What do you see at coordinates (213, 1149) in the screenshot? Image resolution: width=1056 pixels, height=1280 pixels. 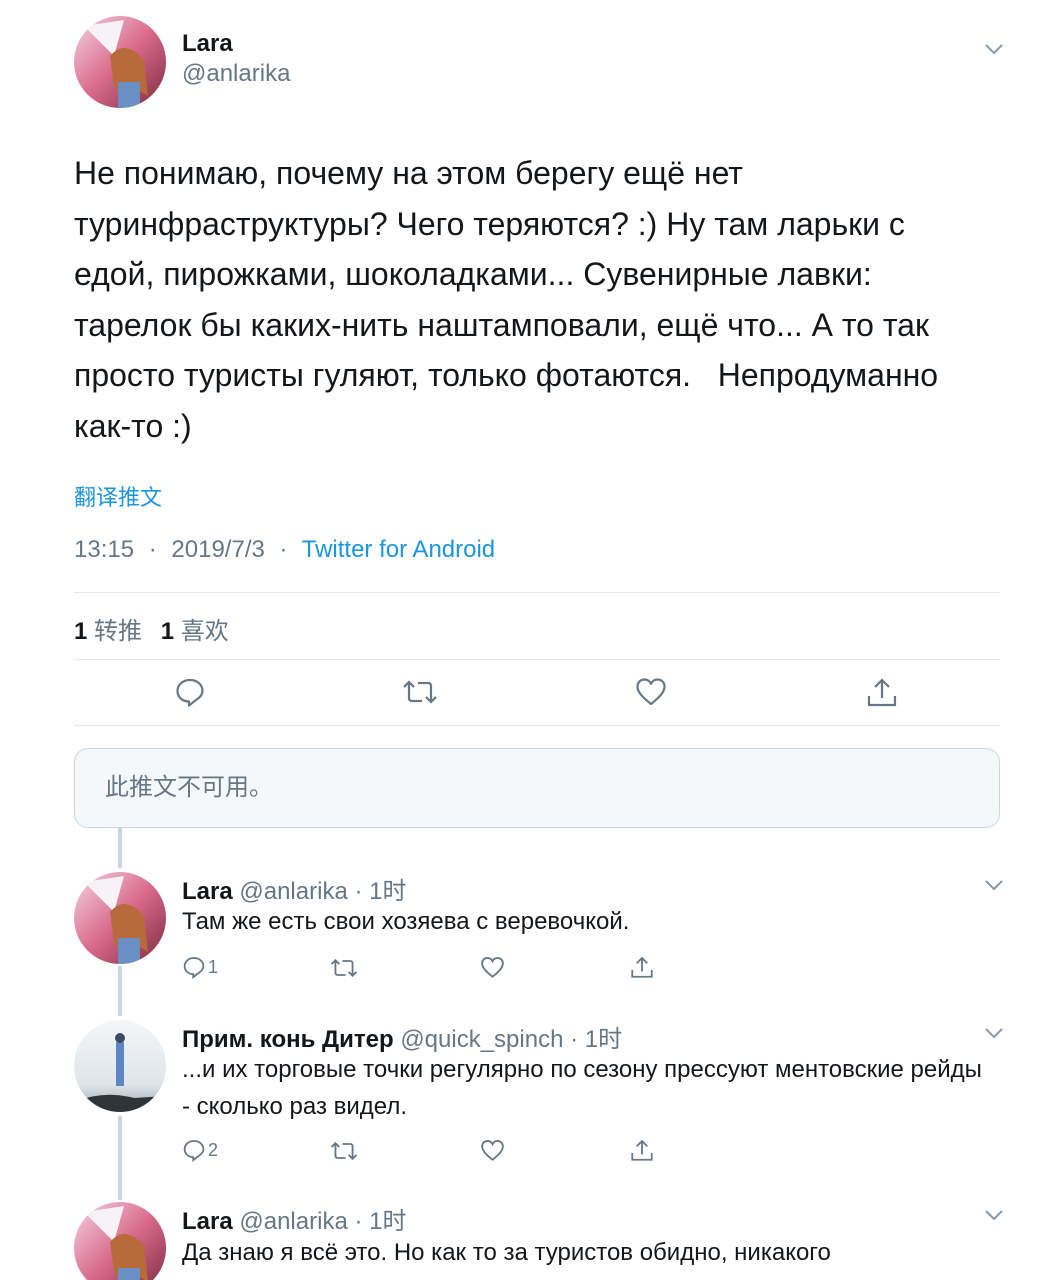 I see `reply-count: 2` at bounding box center [213, 1149].